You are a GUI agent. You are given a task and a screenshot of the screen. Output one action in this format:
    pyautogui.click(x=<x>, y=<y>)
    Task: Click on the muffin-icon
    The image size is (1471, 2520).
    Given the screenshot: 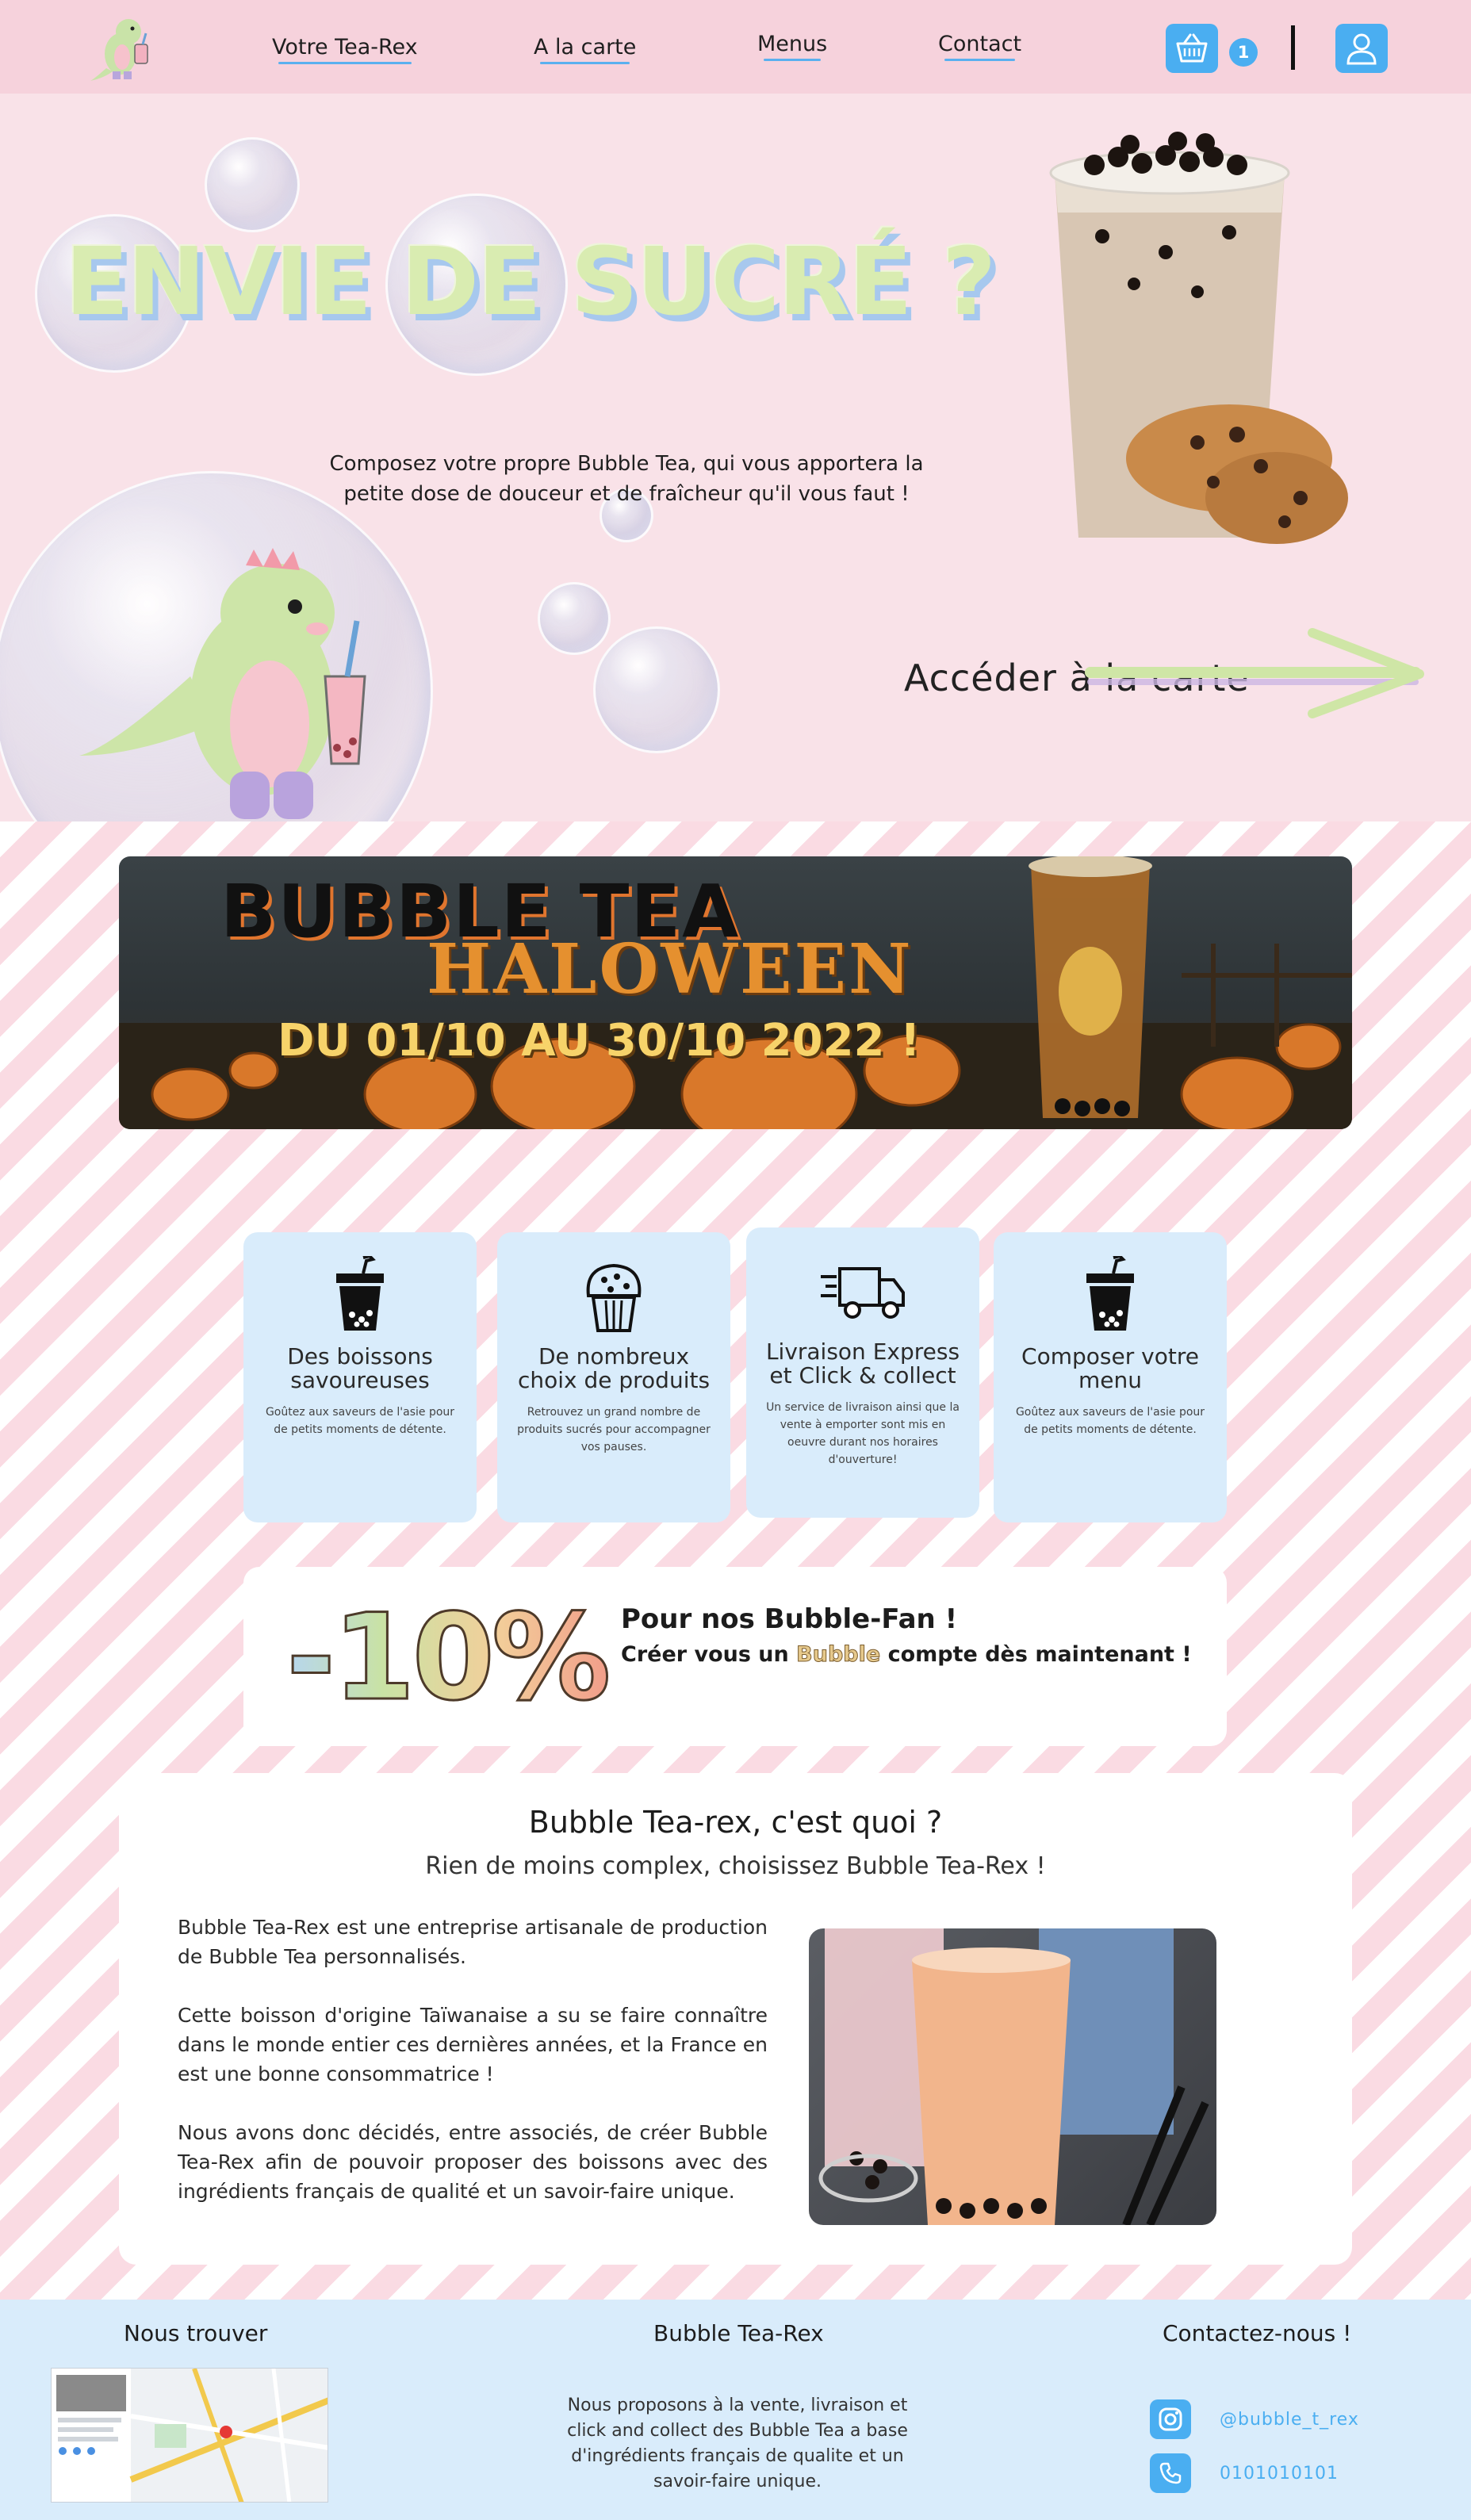 What is the action you would take?
    pyautogui.click(x=614, y=1297)
    